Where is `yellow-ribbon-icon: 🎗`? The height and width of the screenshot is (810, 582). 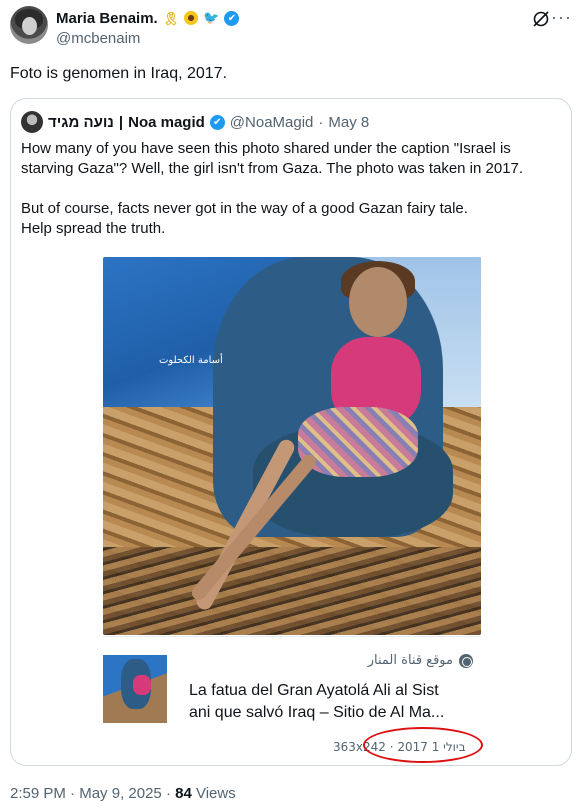 yellow-ribbon-icon: 🎗 is located at coordinates (171, 18).